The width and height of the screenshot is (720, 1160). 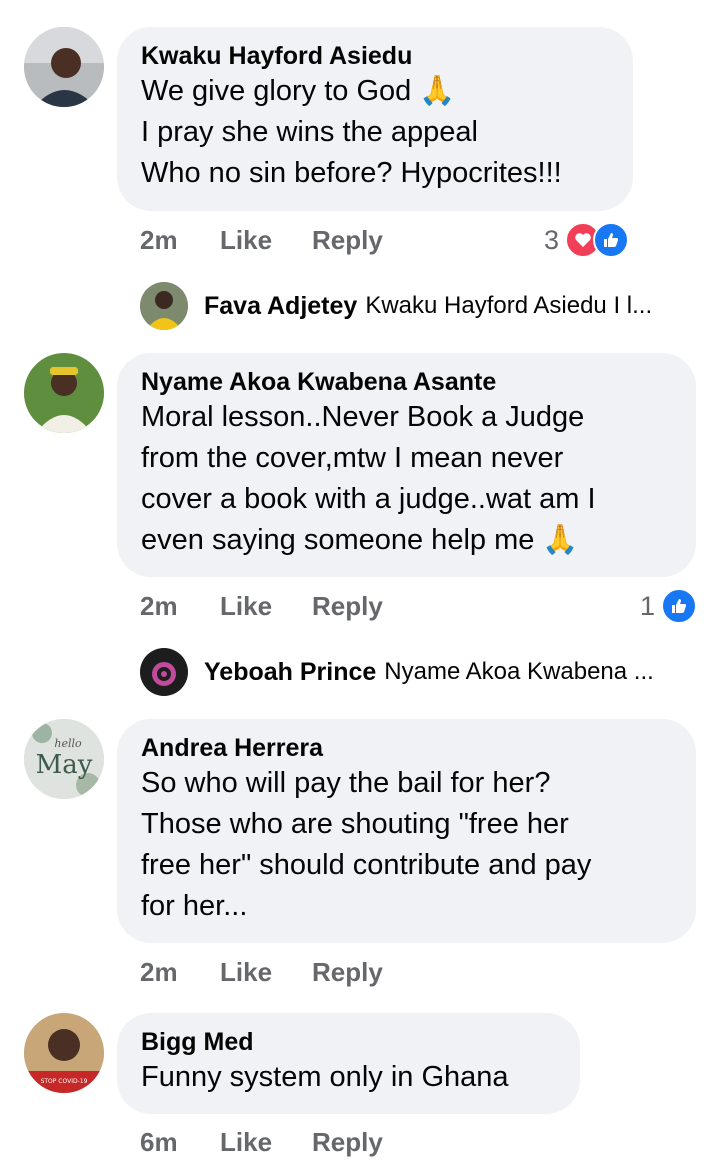 I want to click on avatar-small-text: hello, so click(x=68, y=743).